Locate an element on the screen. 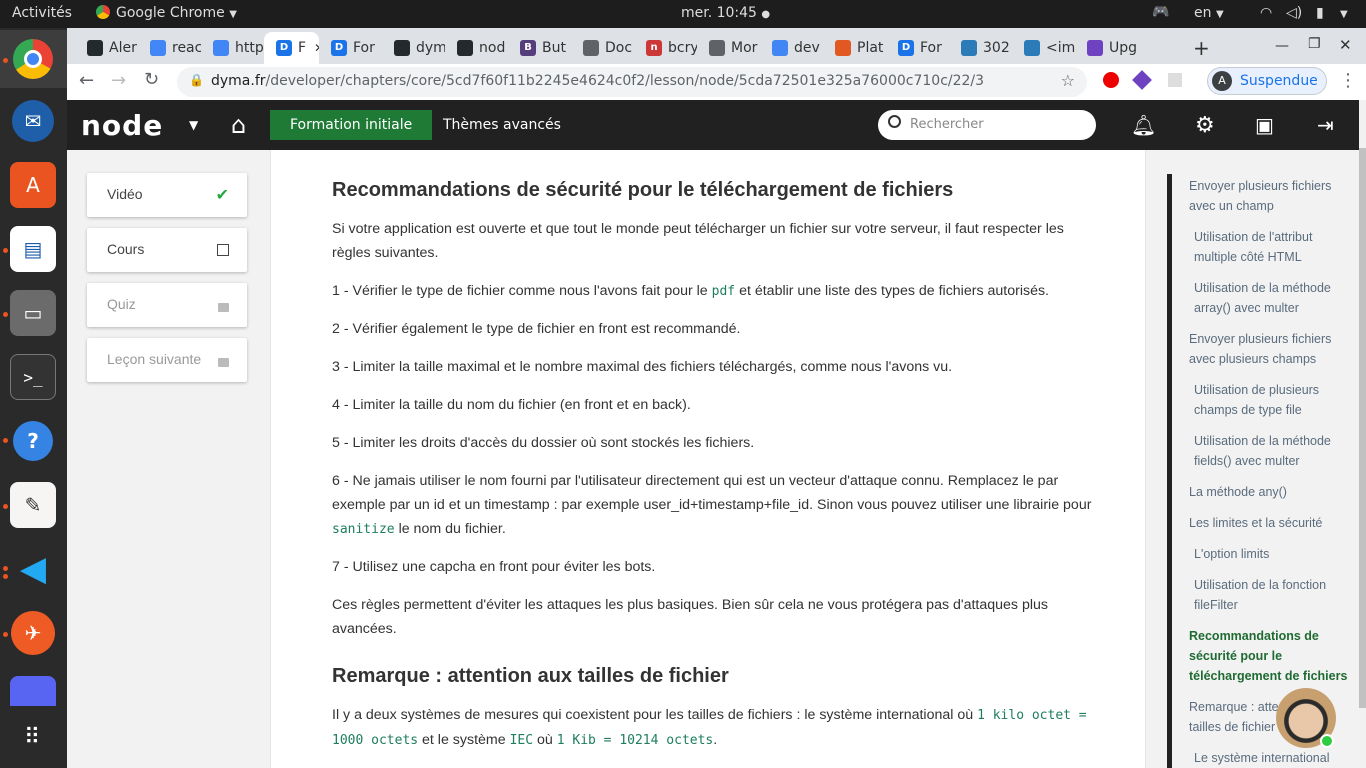  lesson-item-label: Quiz is located at coordinates (121, 304).